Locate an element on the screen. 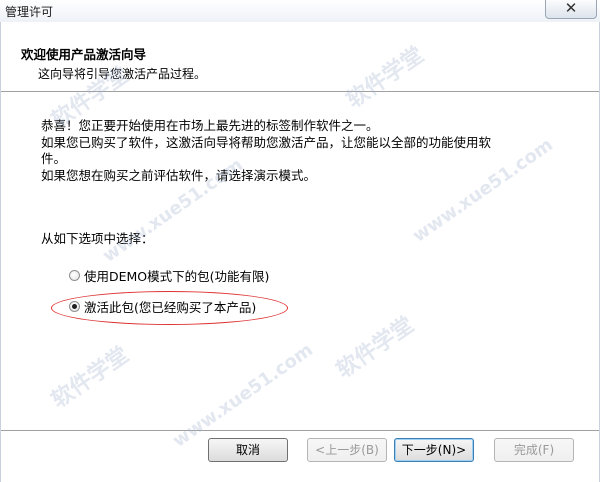 This screenshot has height=482, width=600. title-bar: 管理许可 ✕ is located at coordinates (300, 11).